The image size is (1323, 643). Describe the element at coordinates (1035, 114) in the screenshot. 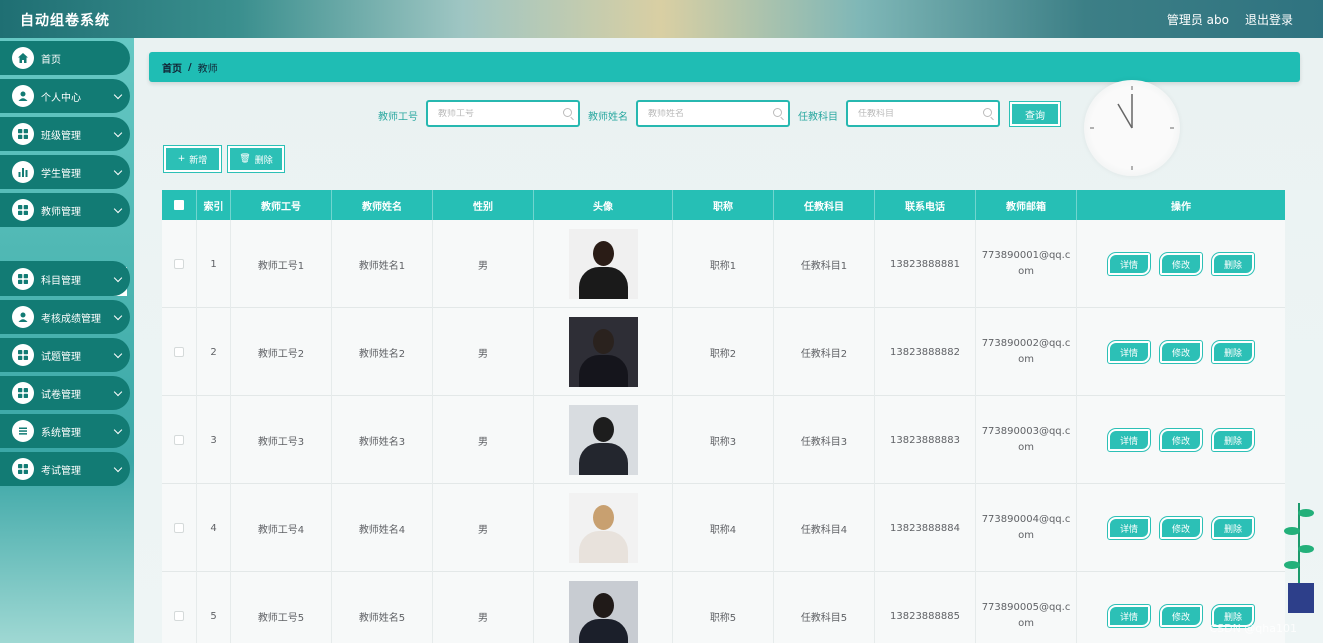

I see `query-button: 查询` at that location.